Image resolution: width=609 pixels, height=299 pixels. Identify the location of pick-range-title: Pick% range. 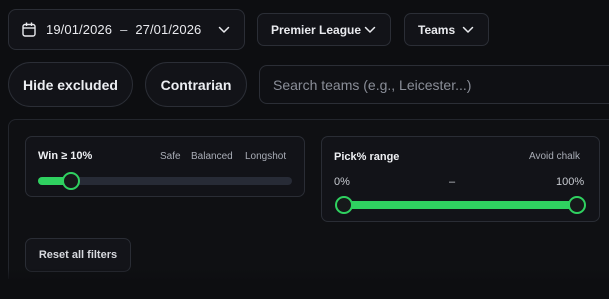
(367, 157).